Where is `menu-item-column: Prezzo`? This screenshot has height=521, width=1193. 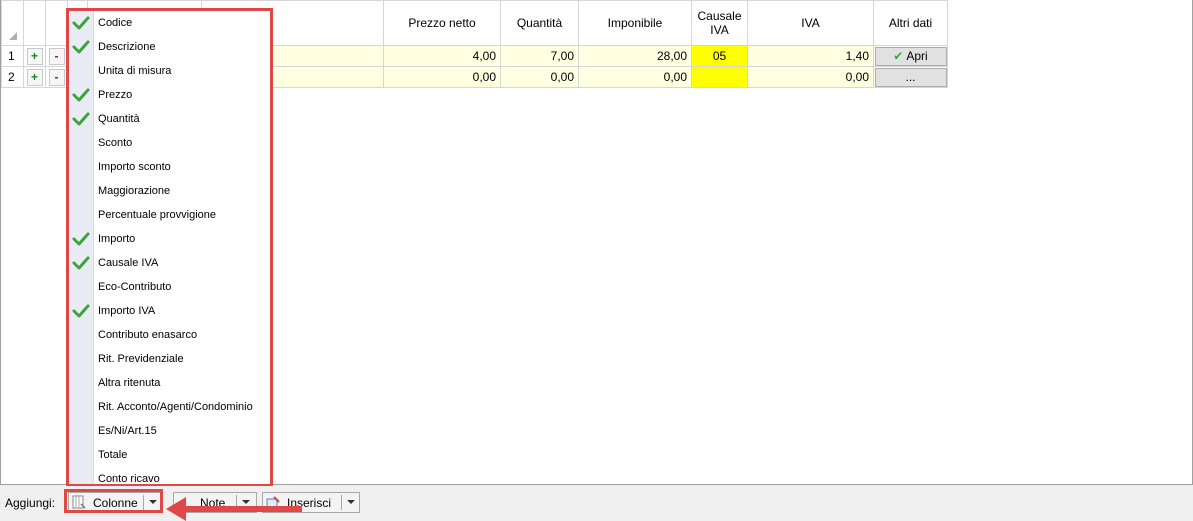
menu-item-column: Prezzo is located at coordinates (169, 95).